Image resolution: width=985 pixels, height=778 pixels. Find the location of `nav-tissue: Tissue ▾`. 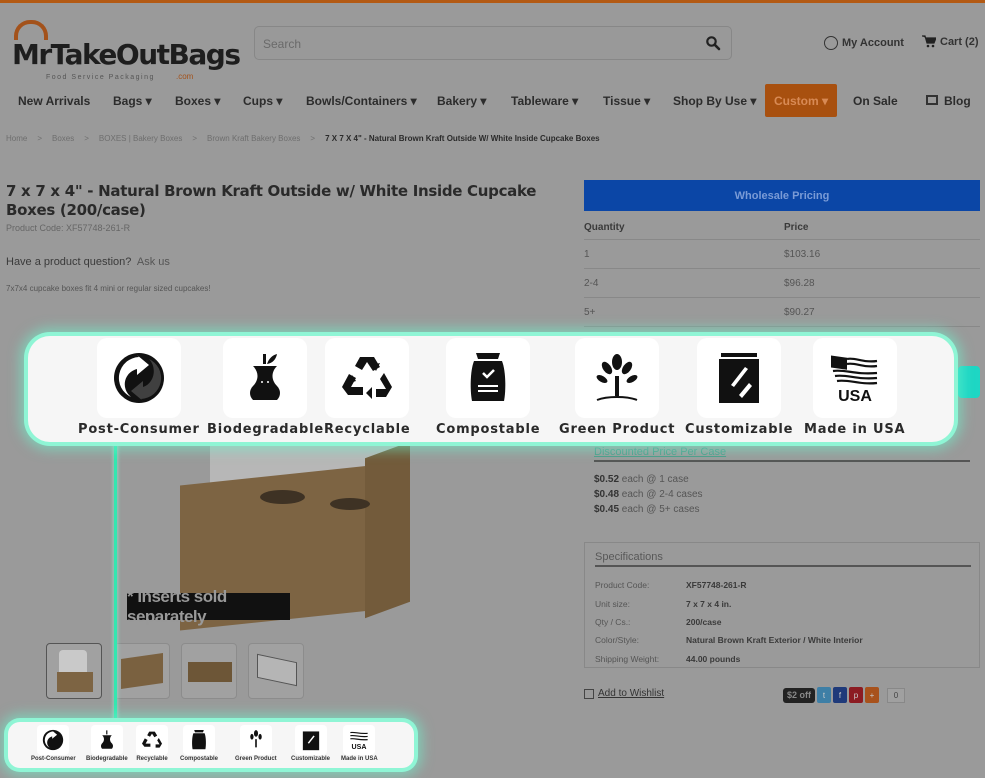

nav-tissue: Tissue ▾ is located at coordinates (626, 101).